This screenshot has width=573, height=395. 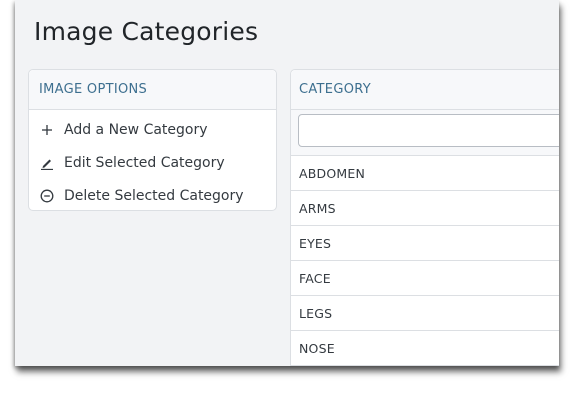 I want to click on category-column-header: CATEGORY, so click(x=425, y=90).